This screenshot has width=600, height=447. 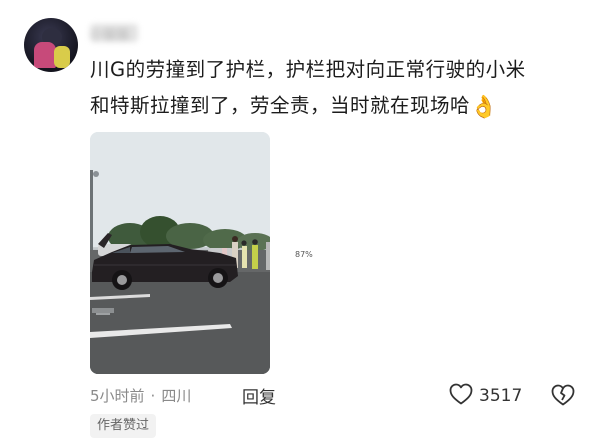 I want to click on dislike-button, so click(x=563, y=397).